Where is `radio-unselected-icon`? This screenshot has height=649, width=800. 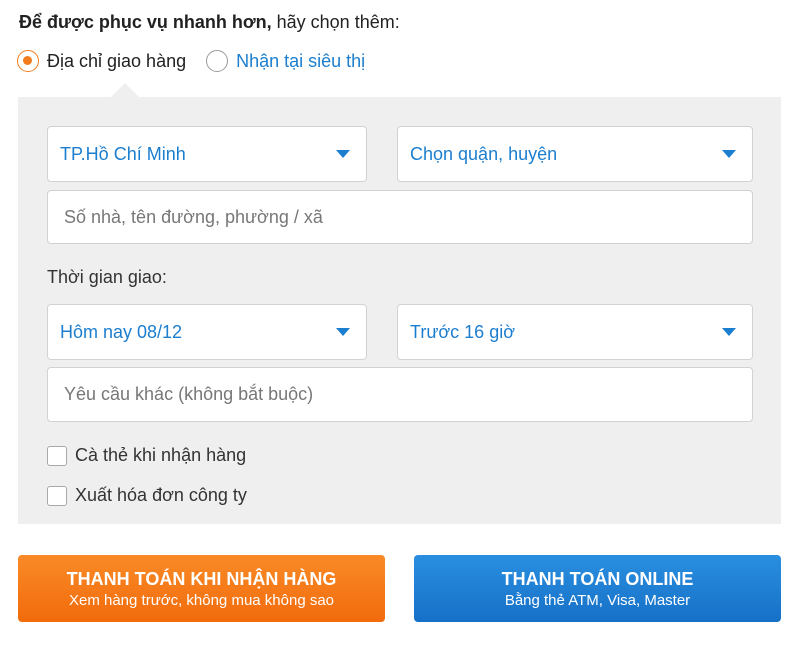
radio-unselected-icon is located at coordinates (217, 61).